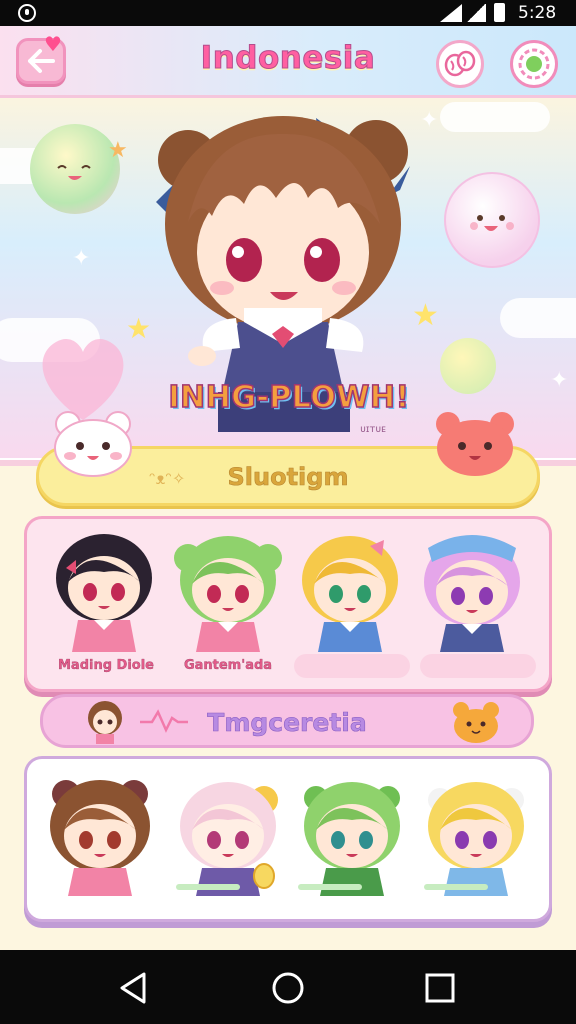 The width and height of the screenshot is (576, 1024). Describe the element at coordinates (288, 13) in the screenshot. I see `status-bar: 5:28` at that location.